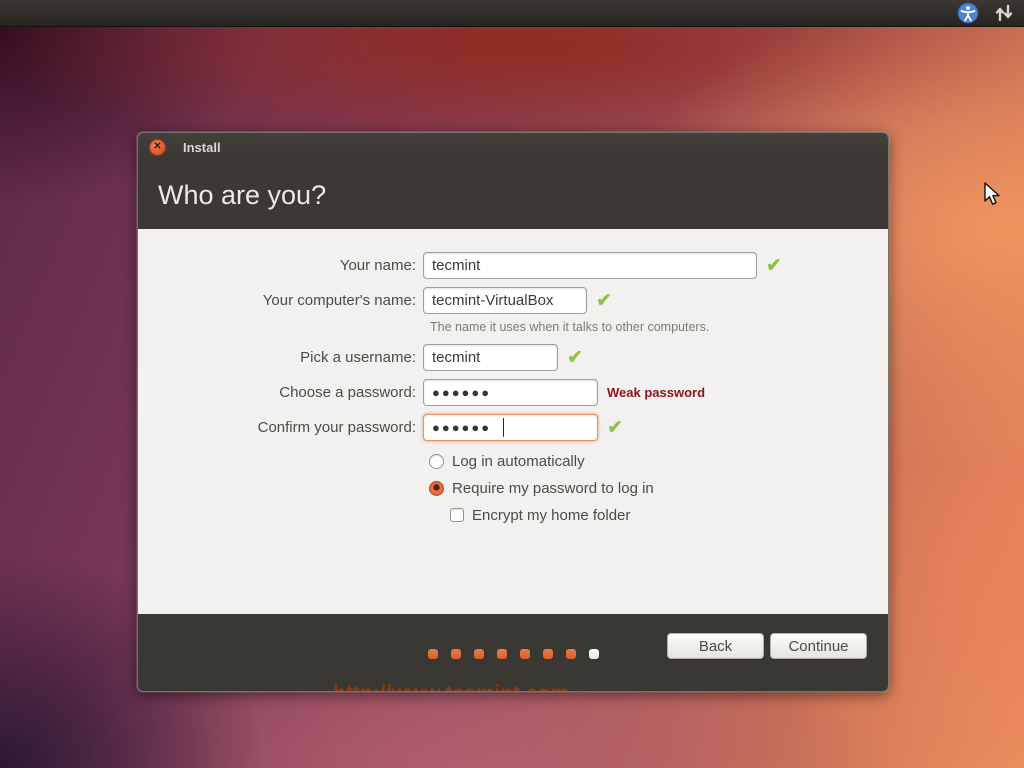  Describe the element at coordinates (436, 488) in the screenshot. I see `radio-selected-icon` at that location.